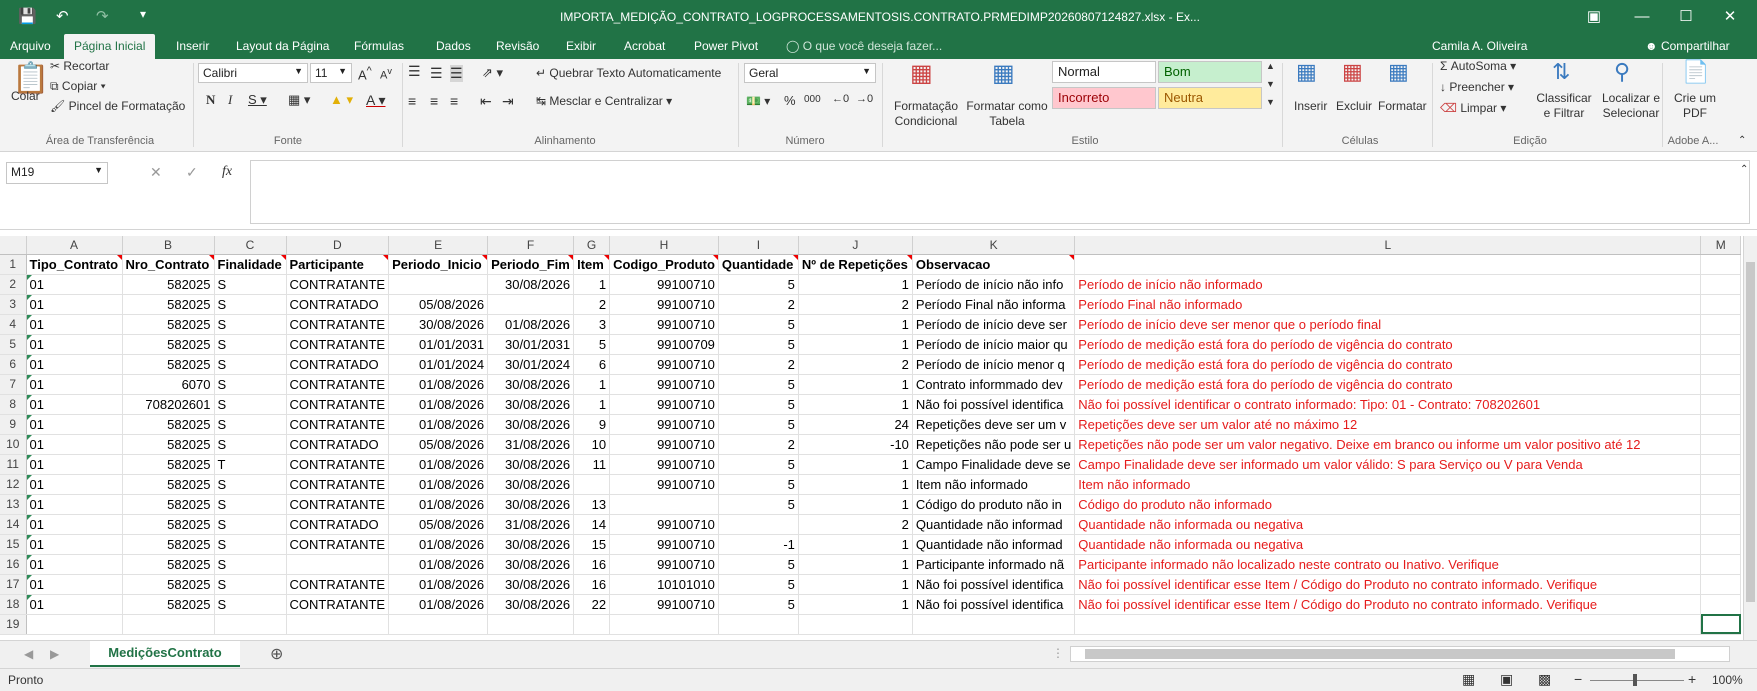 This screenshot has height=691, width=1757. I want to click on row-header: 3, so click(13, 304).